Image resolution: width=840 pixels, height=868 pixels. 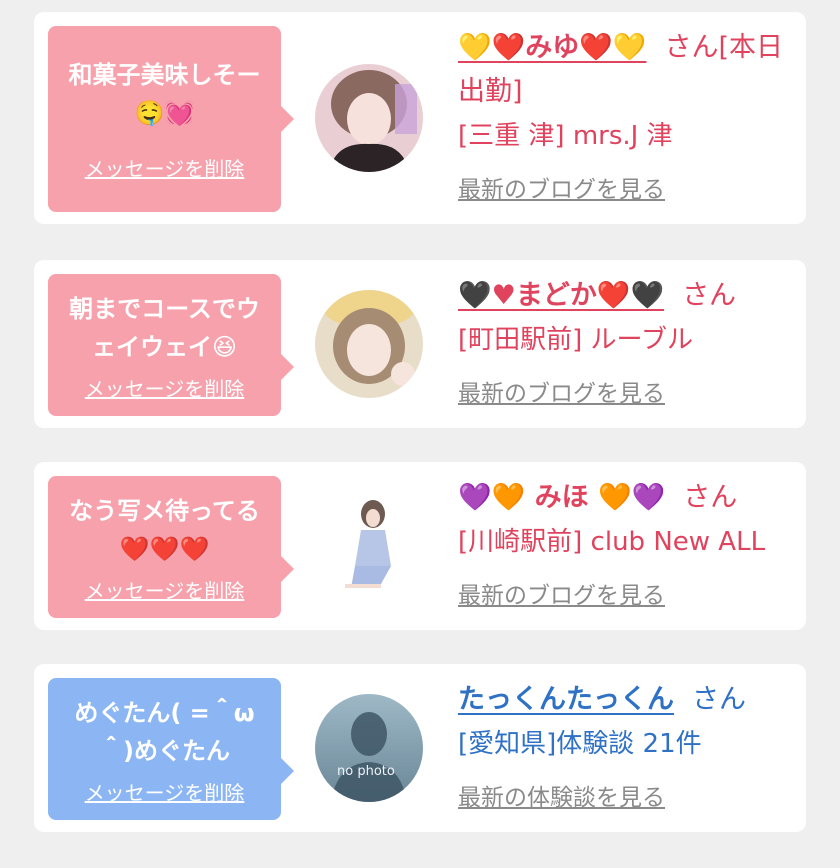 I want to click on sender-info: 🖤♥まどか❤️🖤 さん [町田駅前] ルーブル, so click(x=627, y=318).